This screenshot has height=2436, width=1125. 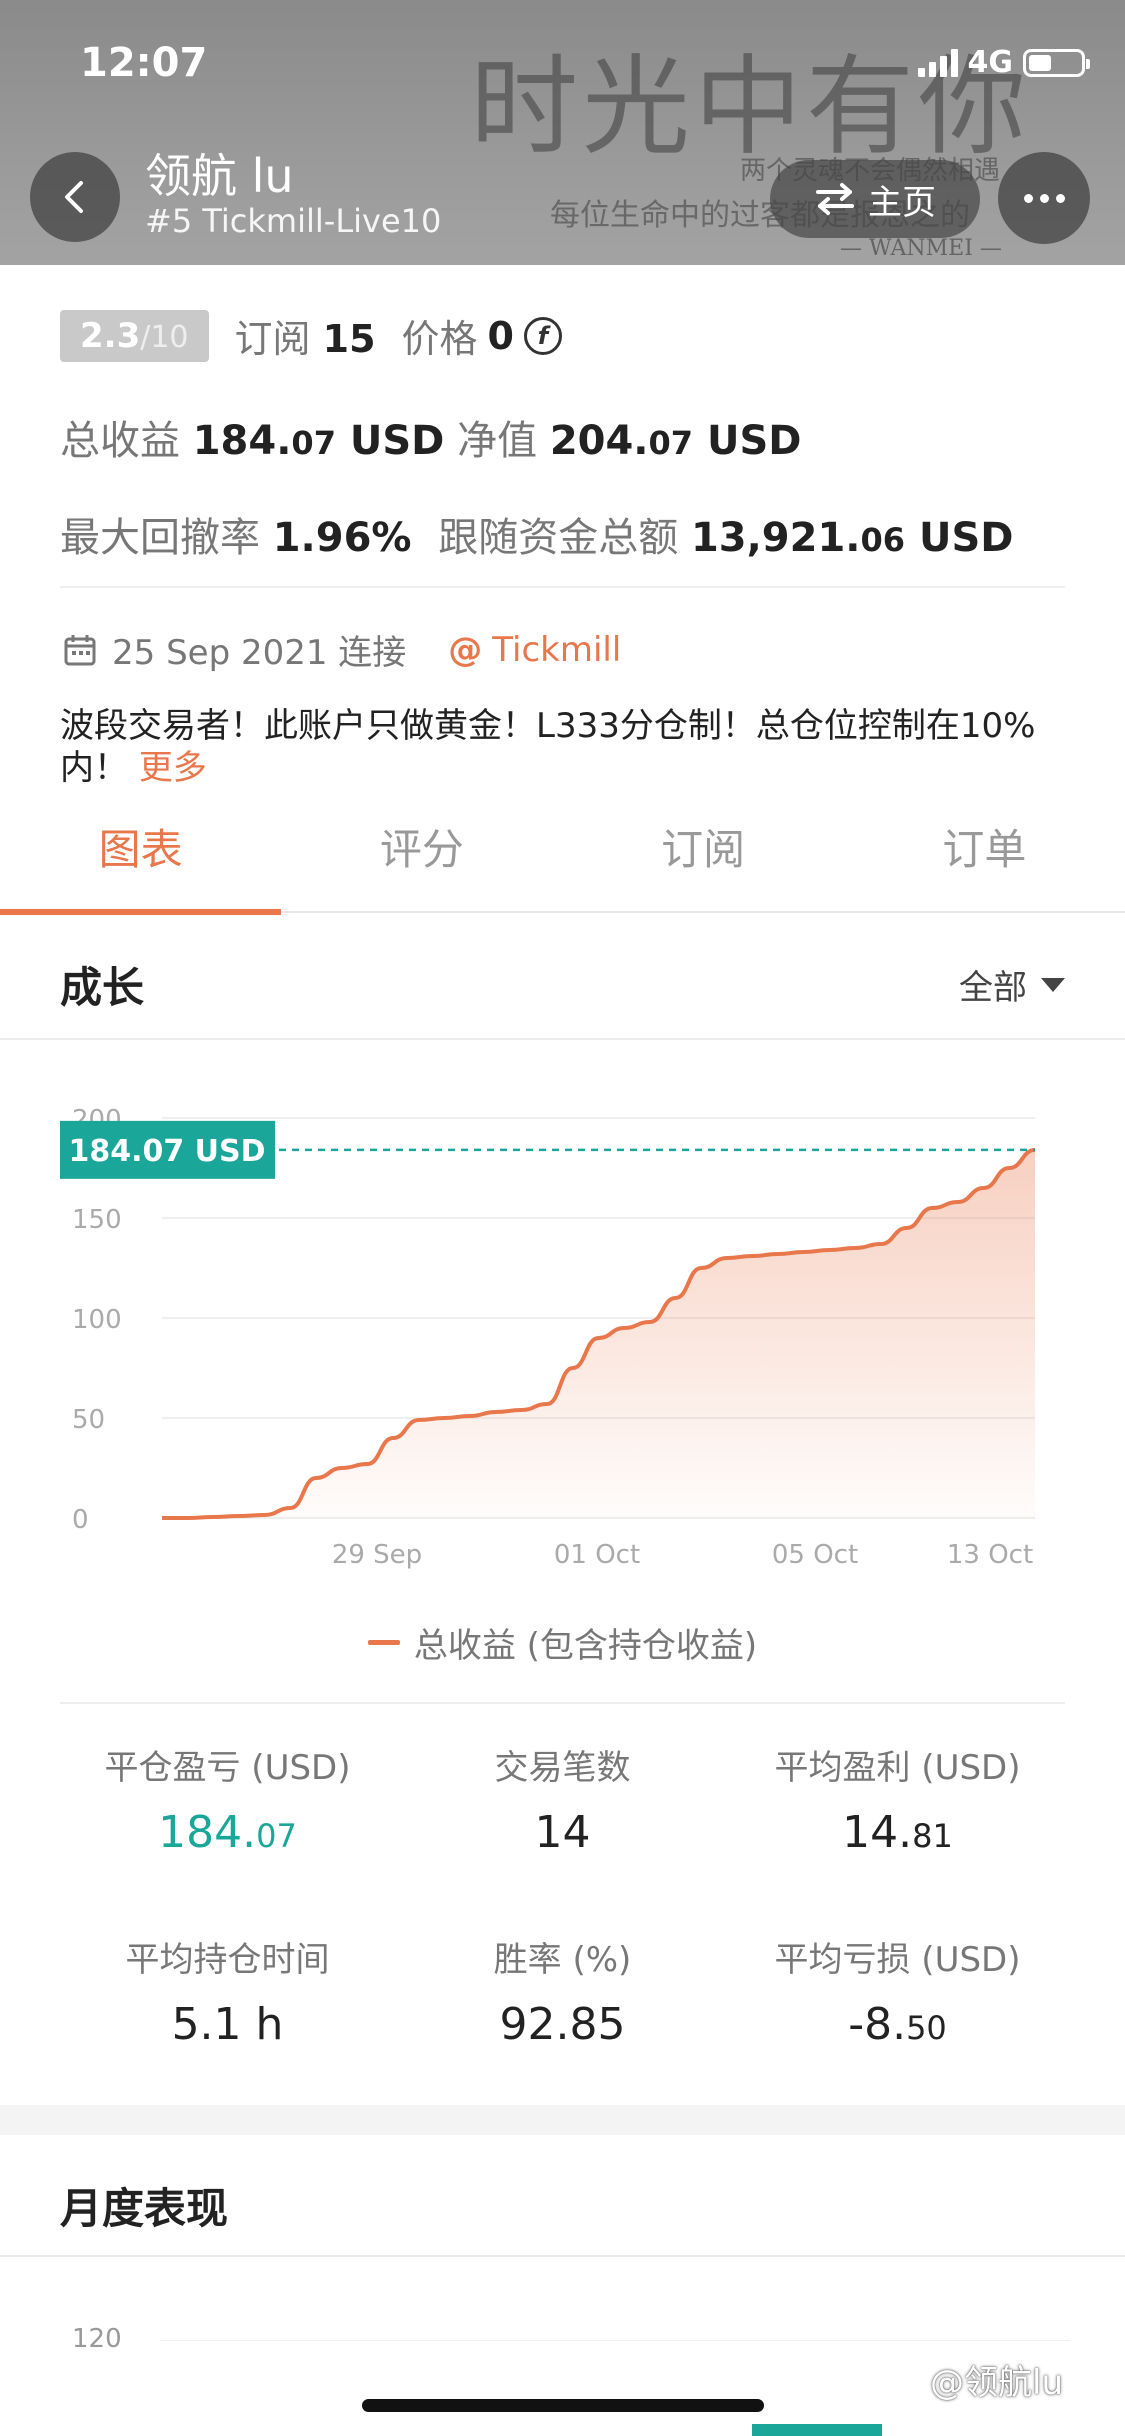 What do you see at coordinates (542, 335) in the screenshot?
I see `coin-icon: f` at bounding box center [542, 335].